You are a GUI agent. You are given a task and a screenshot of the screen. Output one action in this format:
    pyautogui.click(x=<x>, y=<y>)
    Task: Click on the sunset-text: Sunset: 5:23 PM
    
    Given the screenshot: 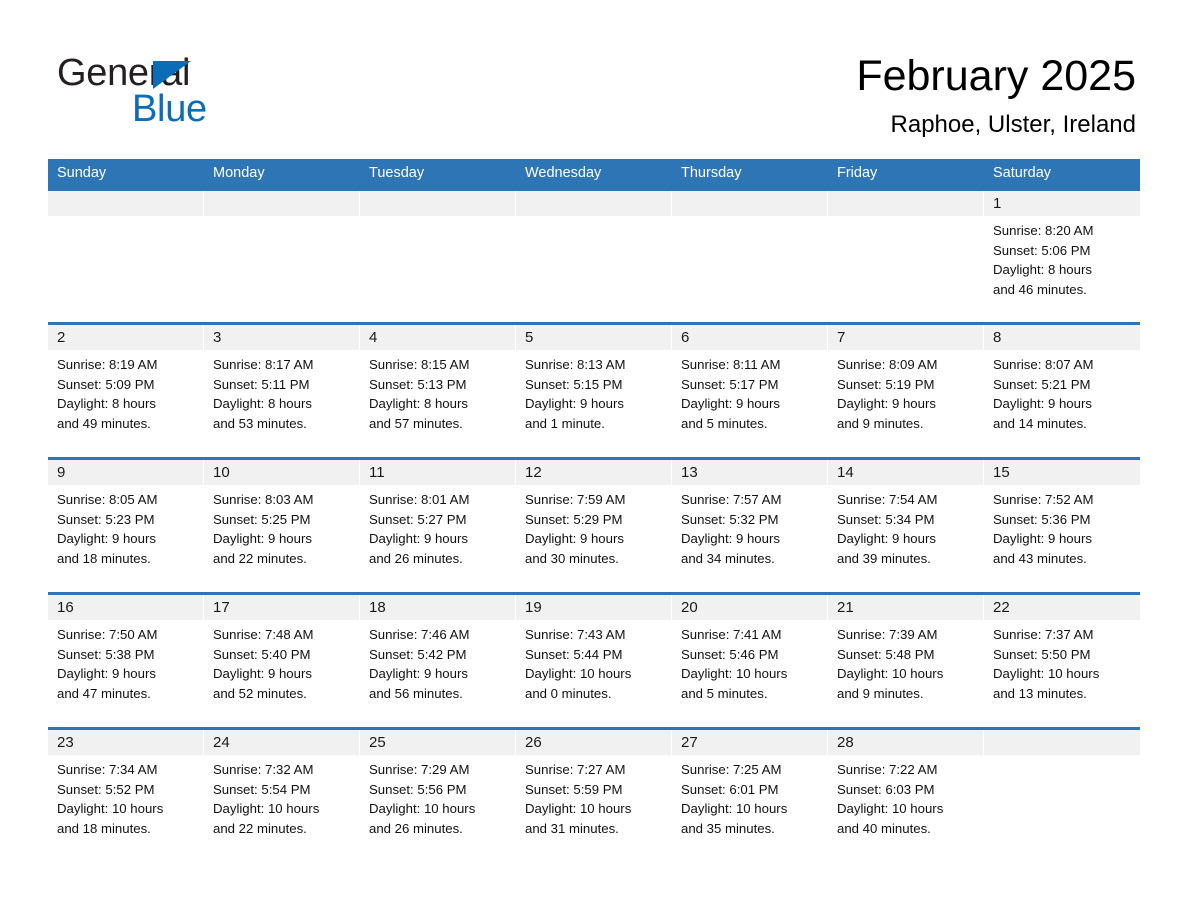 What is the action you would take?
    pyautogui.click(x=106, y=519)
    